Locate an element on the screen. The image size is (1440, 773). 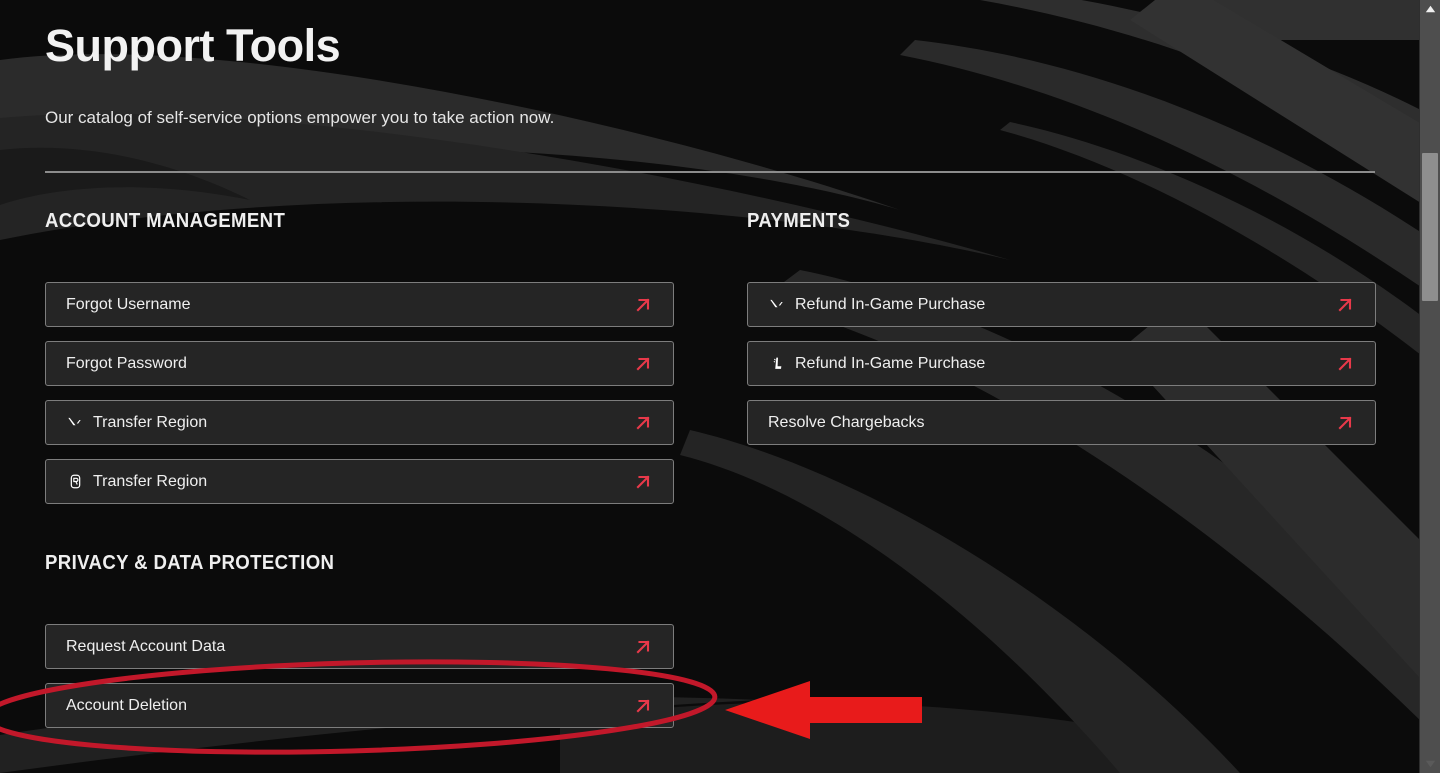
tool-button-refund-in-game-purchase-league-of-legends: Refund In-Game Purchase is located at coordinates (1061, 363).